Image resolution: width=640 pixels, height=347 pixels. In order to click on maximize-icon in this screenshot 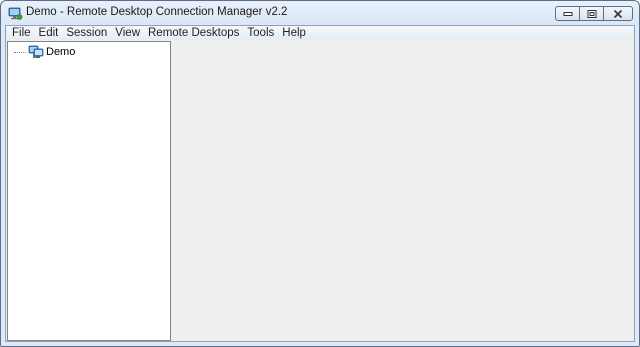, I will do `click(591, 13)`.